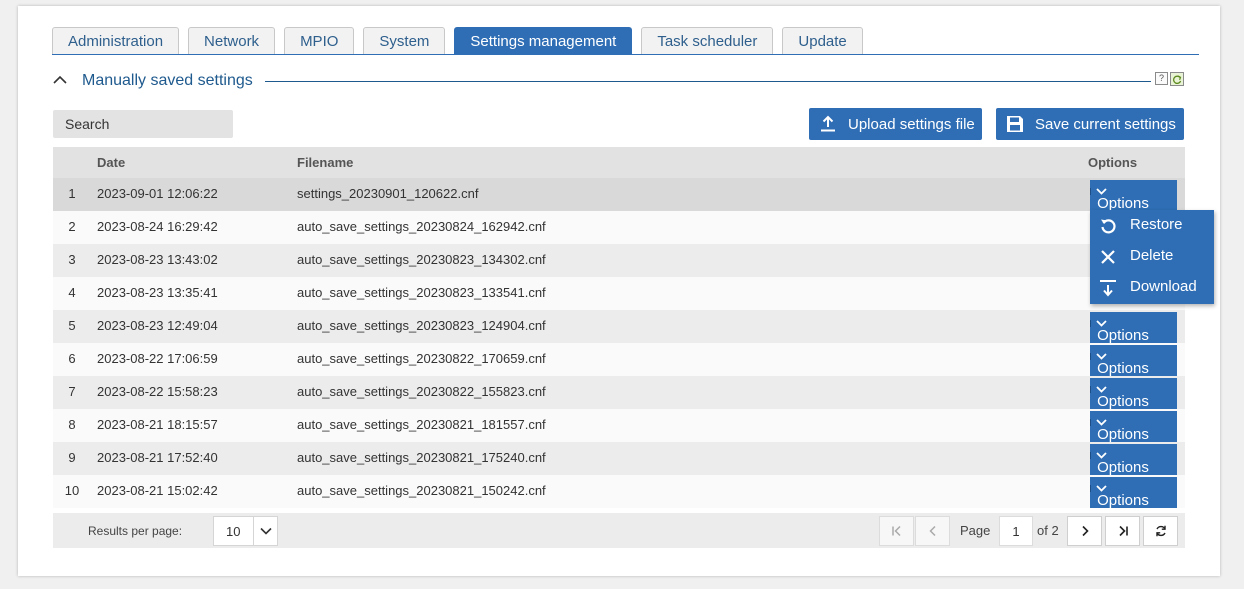  What do you see at coordinates (543, 41) in the screenshot?
I see `tab-settings-management: Settings management` at bounding box center [543, 41].